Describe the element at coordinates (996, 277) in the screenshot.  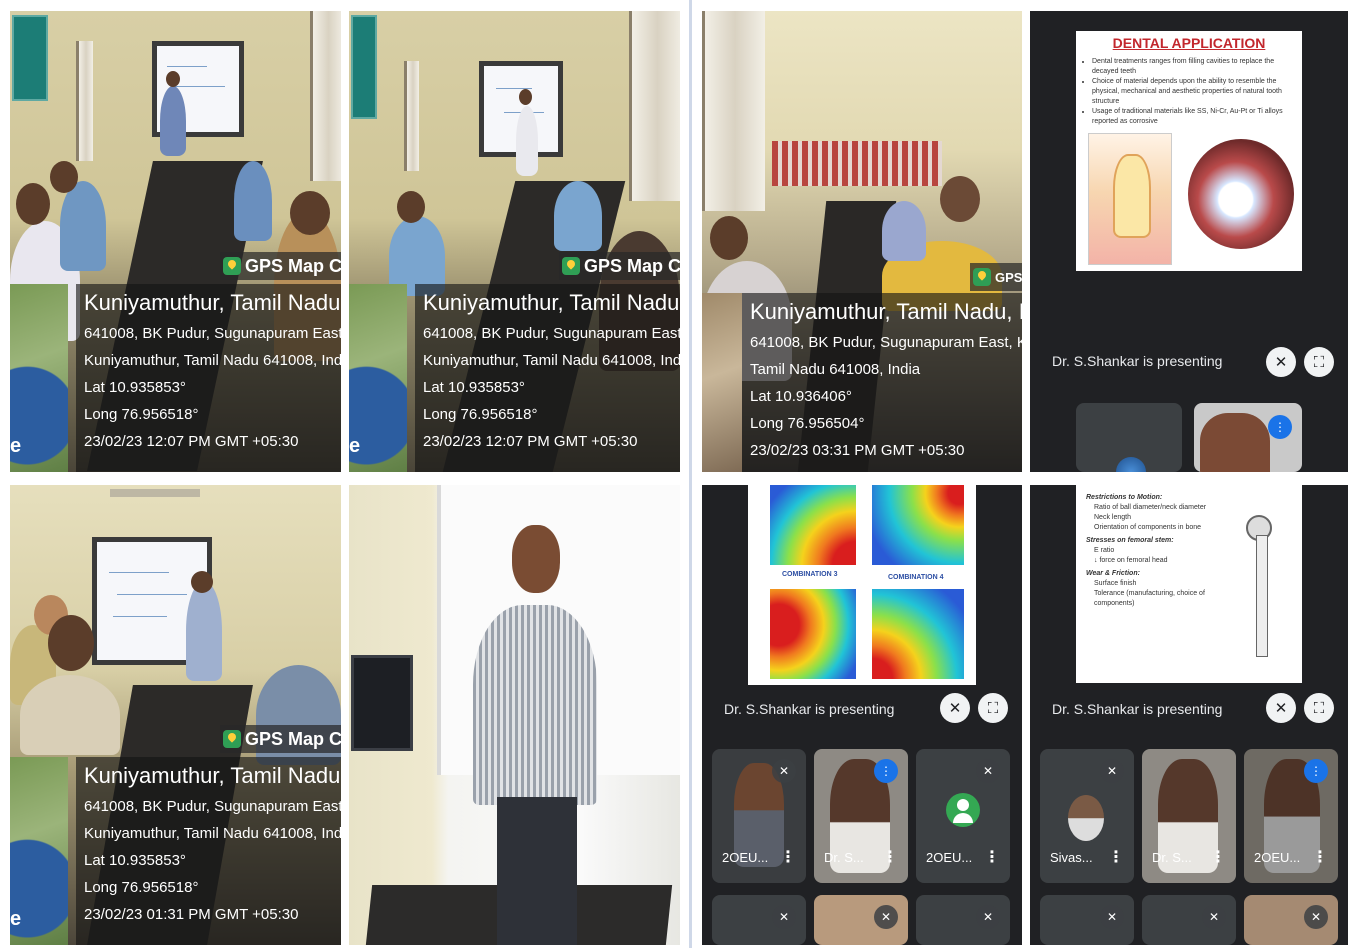
I see `gps-app-badge: GPS M` at that location.